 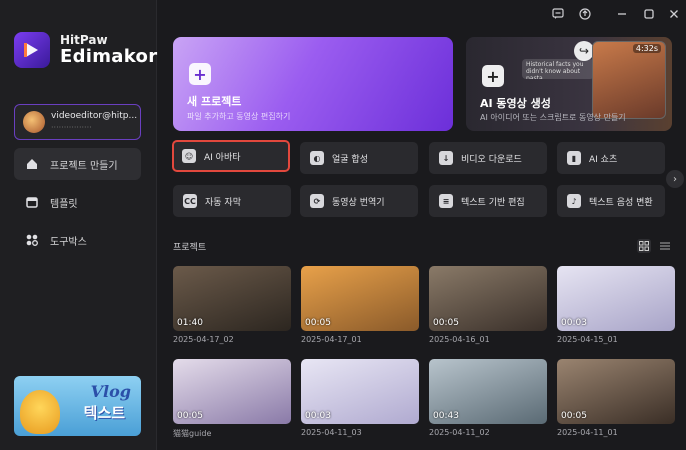 I want to click on tool-ai-shorts: ▮ AI 쇼츠, so click(x=611, y=158).